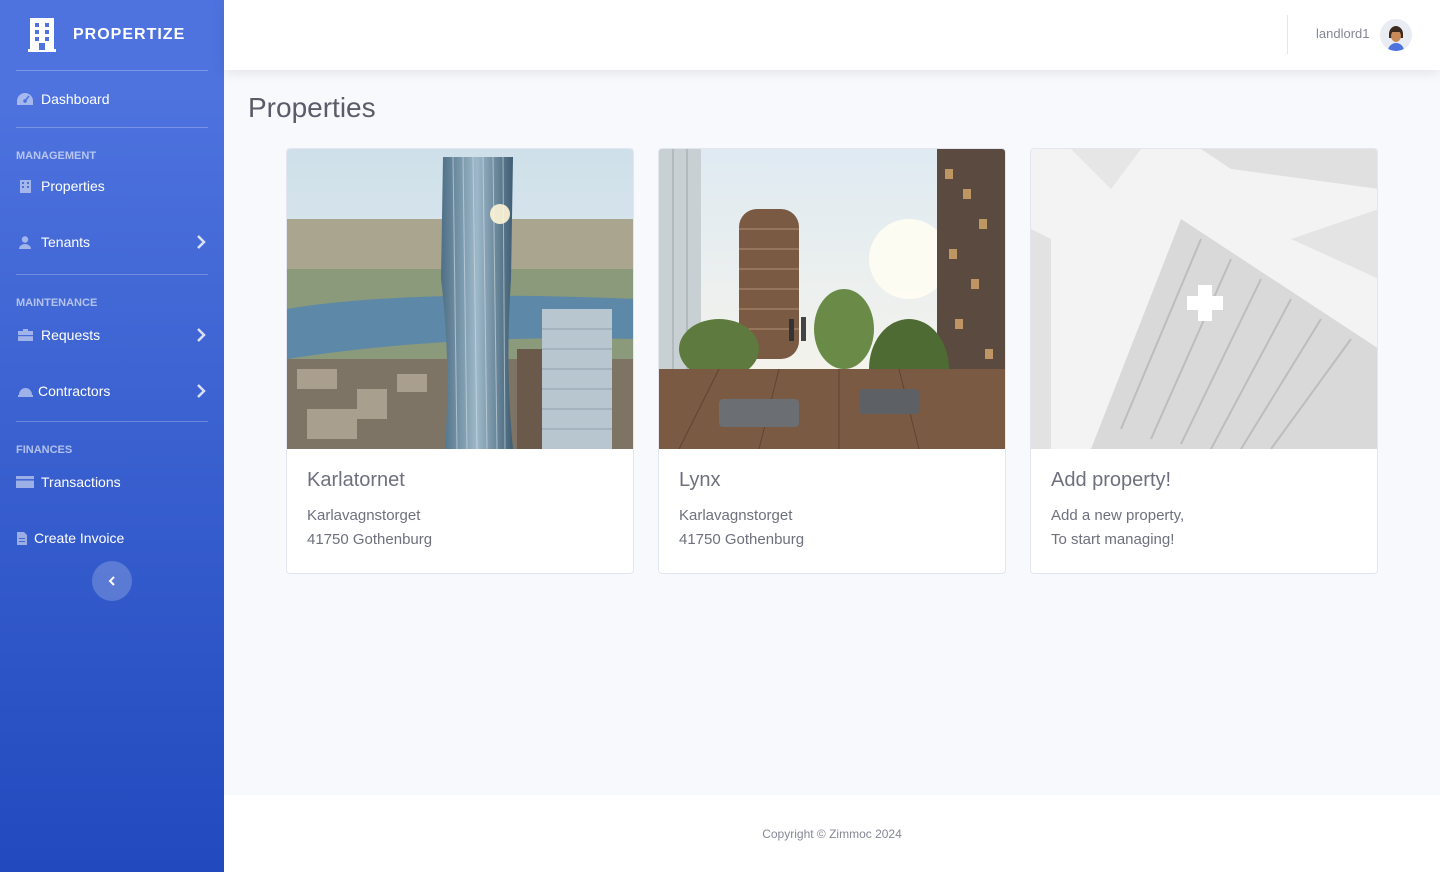 Image resolution: width=1440 pixels, height=872 pixels. I want to click on sidebar-toggle-button, so click(112, 581).